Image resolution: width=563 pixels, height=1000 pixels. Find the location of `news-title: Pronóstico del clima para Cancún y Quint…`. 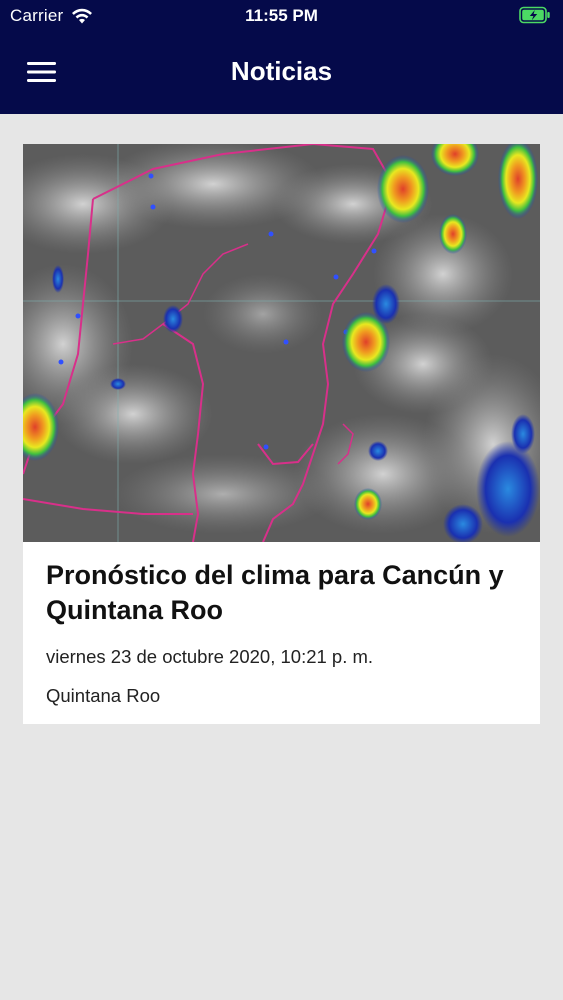

news-title: Pronóstico del clima para Cancún y Quint… is located at coordinates (275, 592).